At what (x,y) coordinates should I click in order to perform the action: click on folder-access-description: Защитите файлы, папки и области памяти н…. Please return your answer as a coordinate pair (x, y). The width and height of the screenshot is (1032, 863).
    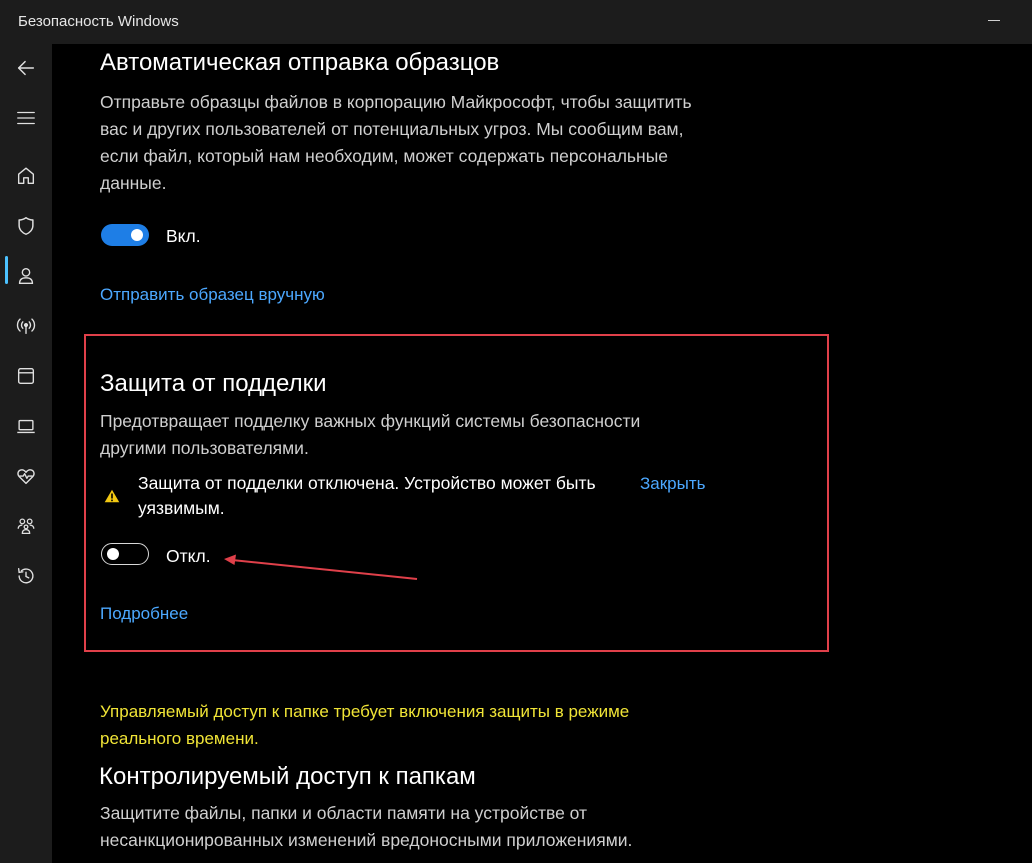
    Looking at the image, I should click on (366, 826).